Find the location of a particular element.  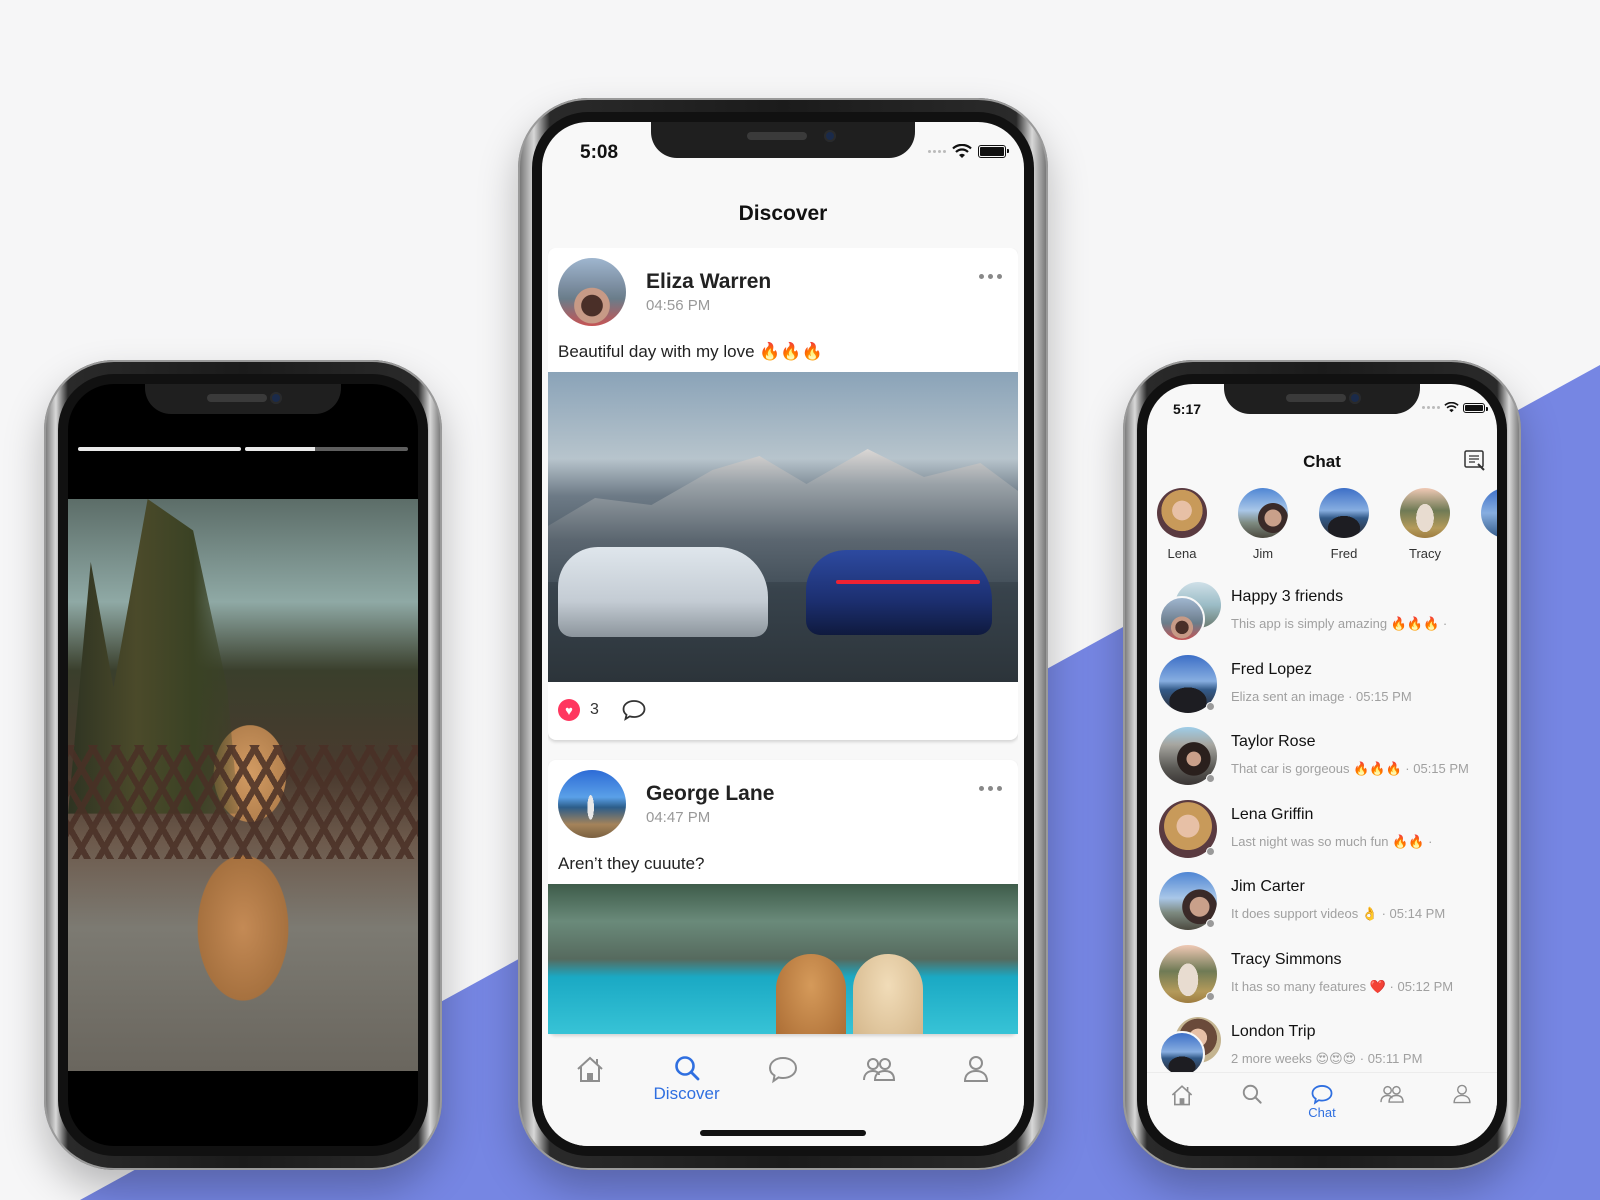

conversation-preview: It has so many features ❤️ · 05:12 PM is located at coordinates (1342, 986).